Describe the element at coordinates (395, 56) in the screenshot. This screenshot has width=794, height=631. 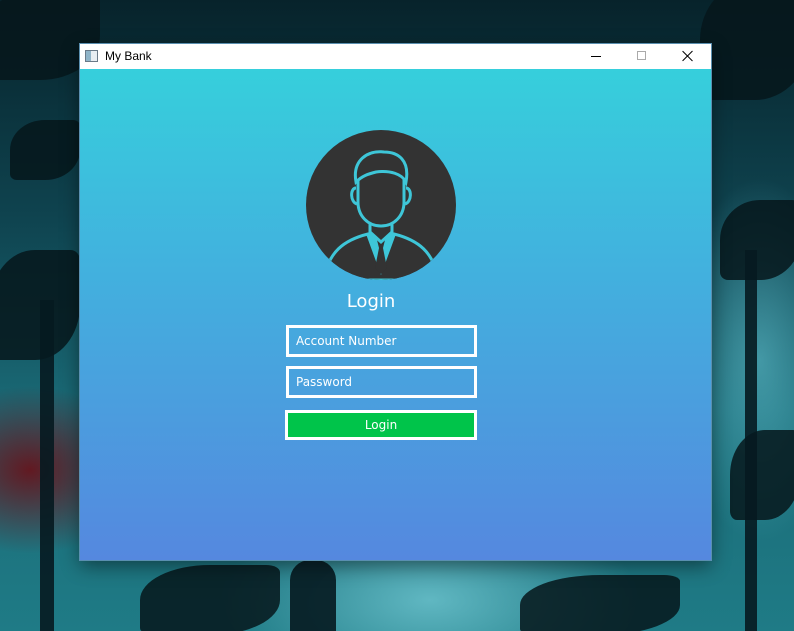
I see `title-bar: My Bank` at that location.